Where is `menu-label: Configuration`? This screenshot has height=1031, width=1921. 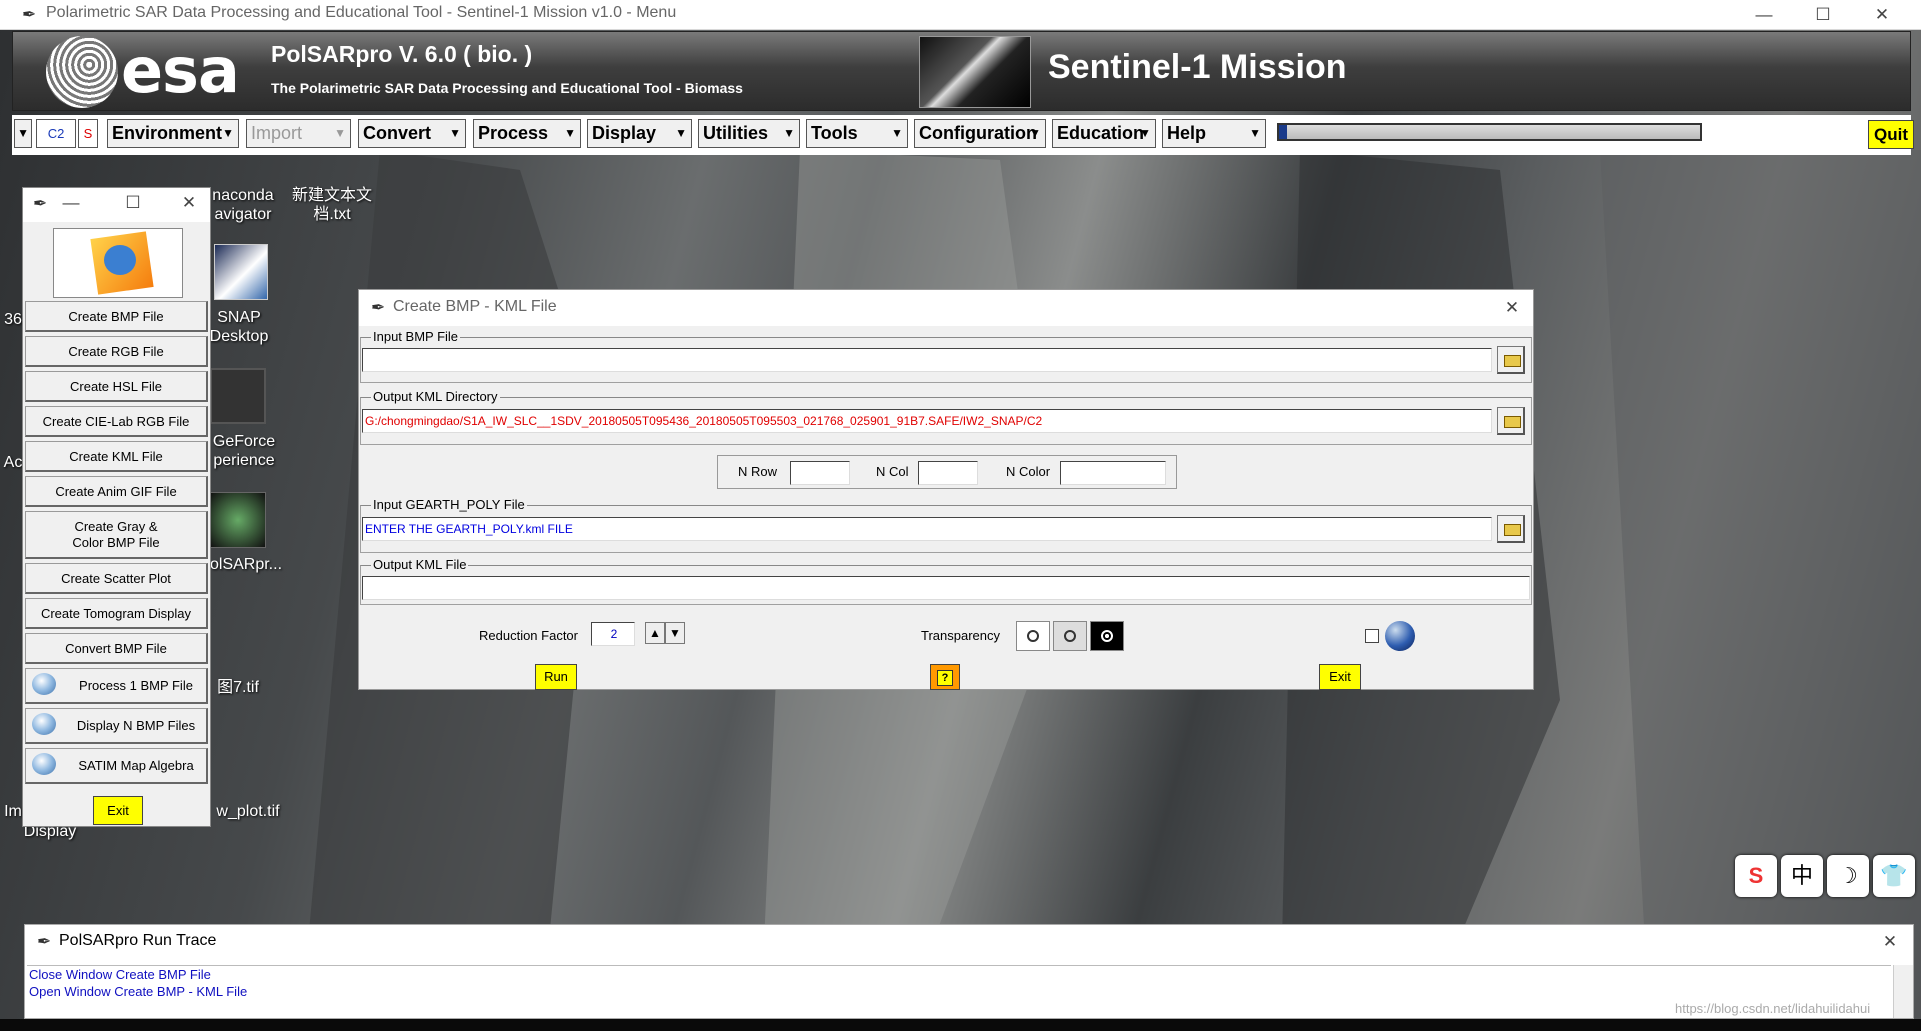 menu-label: Configuration is located at coordinates (978, 133).